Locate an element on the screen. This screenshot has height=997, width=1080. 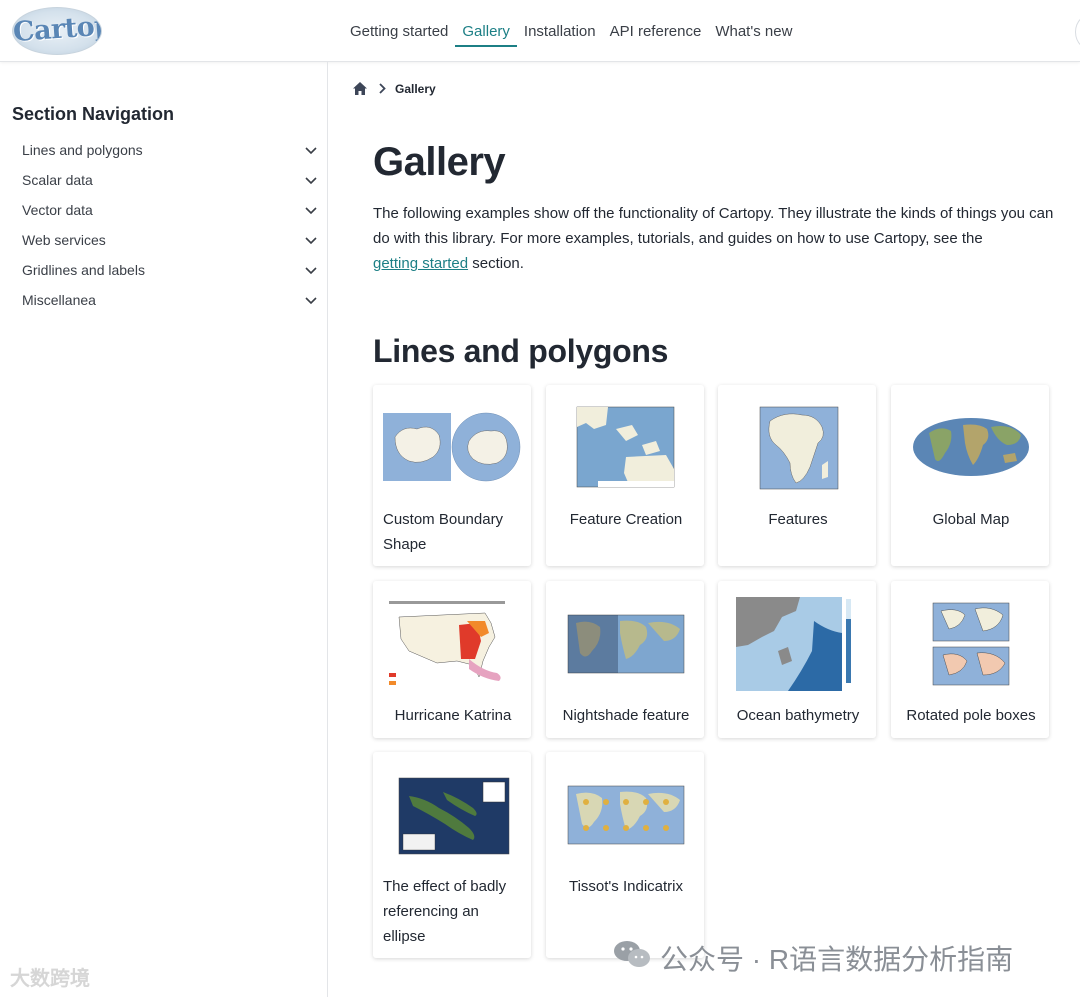
home-icon is located at coordinates (360, 88).